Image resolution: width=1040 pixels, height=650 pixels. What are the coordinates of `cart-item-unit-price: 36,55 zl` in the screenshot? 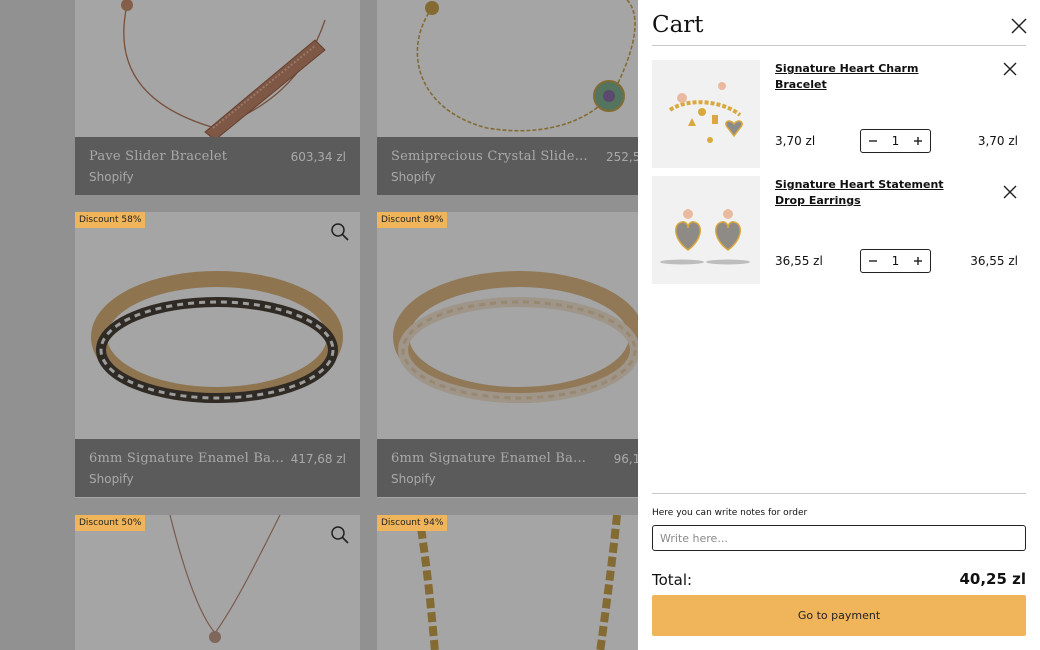 It's located at (799, 261).